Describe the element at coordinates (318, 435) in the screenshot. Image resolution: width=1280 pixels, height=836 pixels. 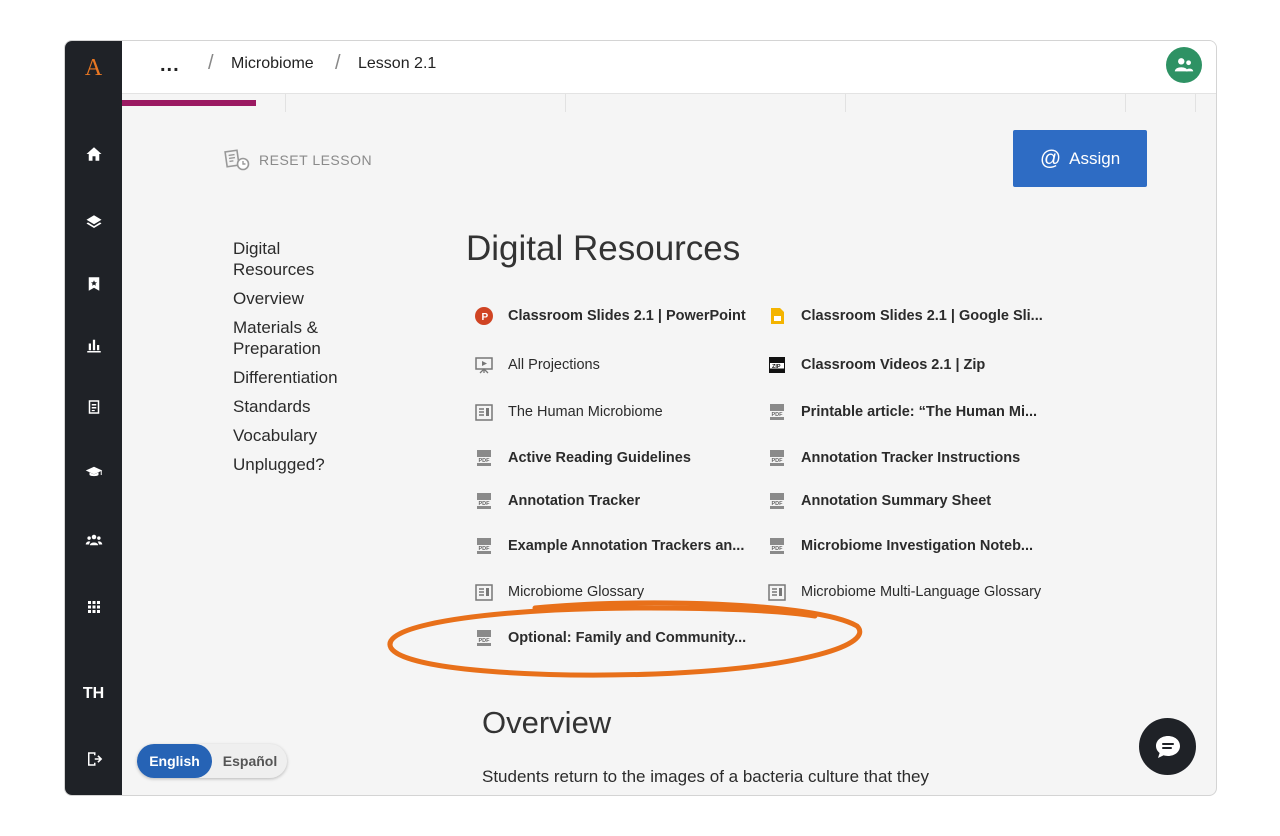
I see `toc-item-vocabulary: Vocabulary` at that location.